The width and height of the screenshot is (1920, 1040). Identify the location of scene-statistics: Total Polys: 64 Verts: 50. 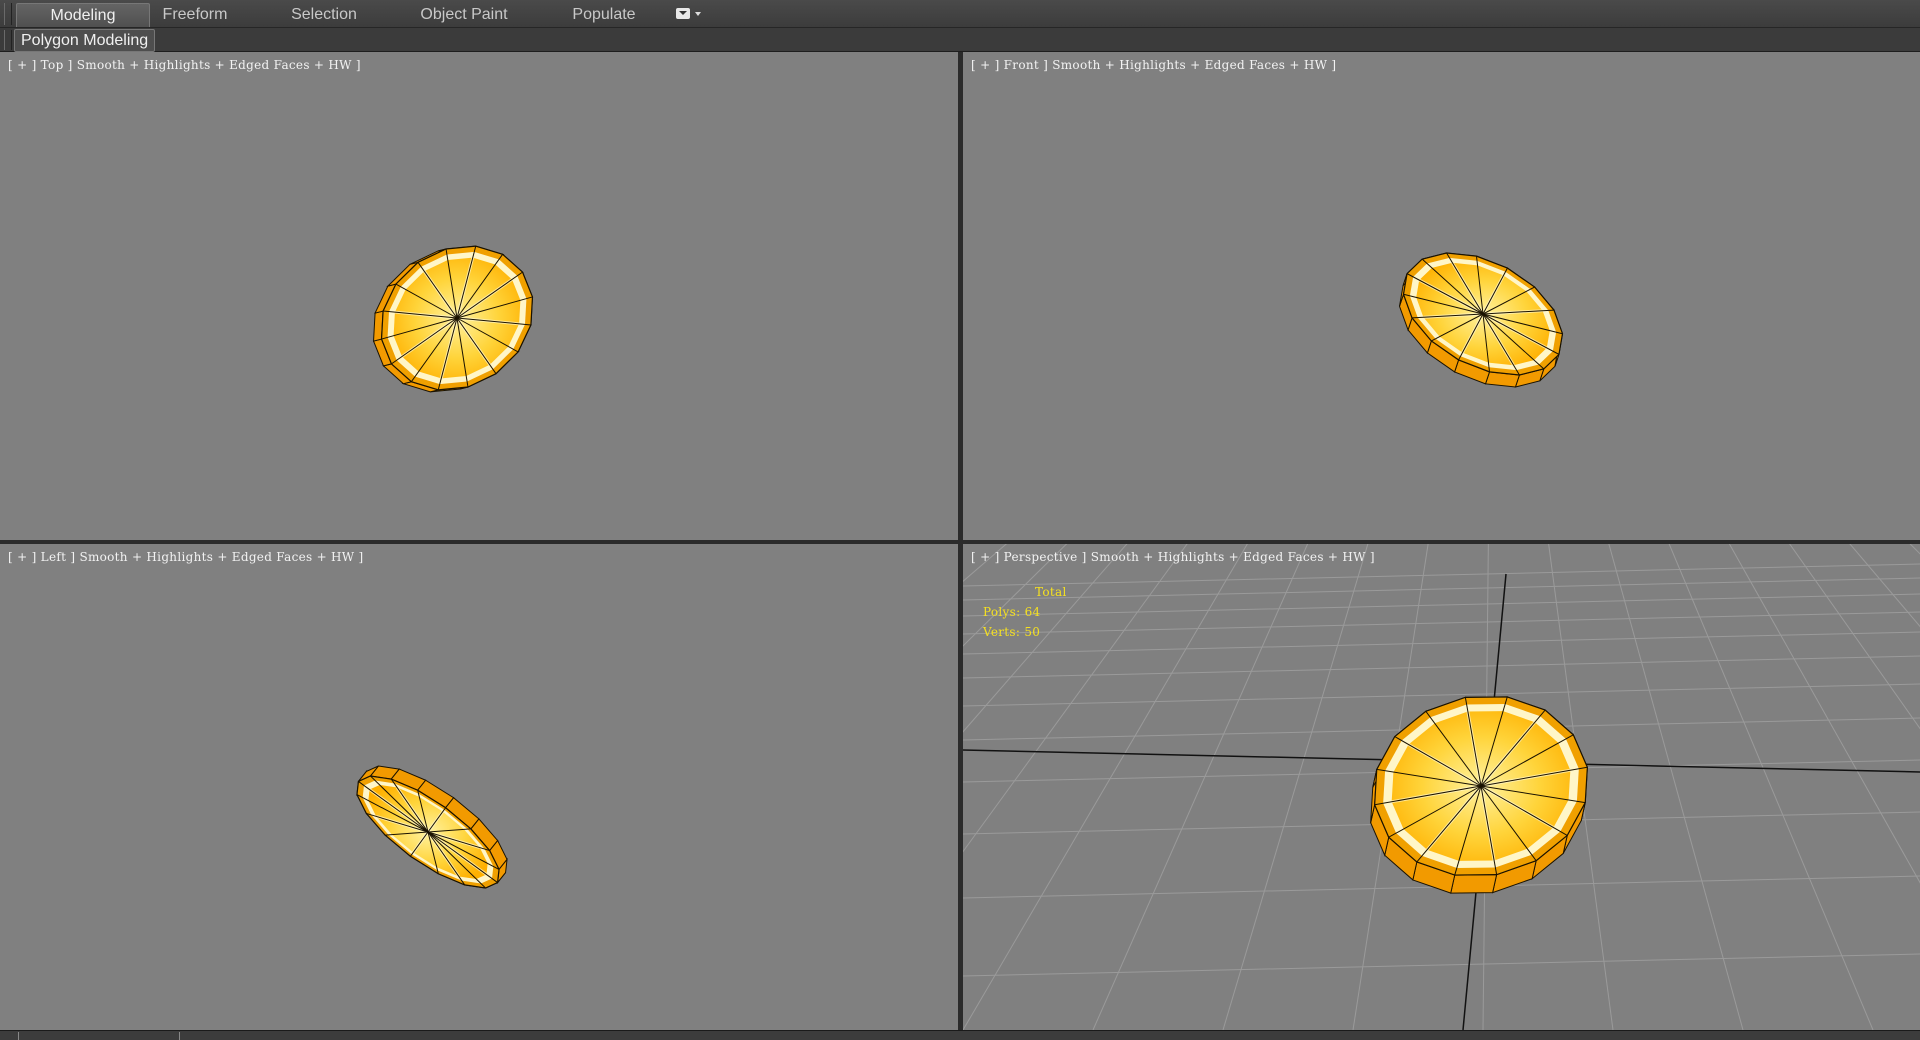
(1025, 612).